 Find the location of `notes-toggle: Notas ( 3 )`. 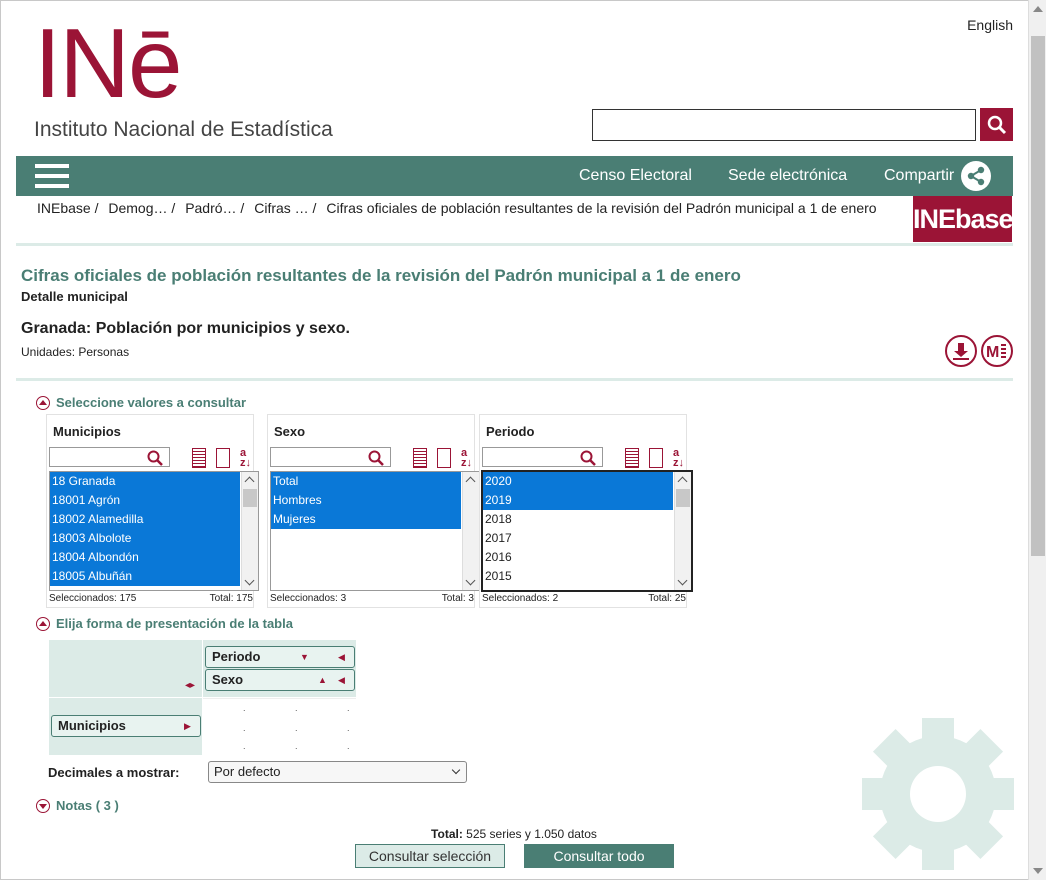

notes-toggle: Notas ( 3 ) is located at coordinates (77, 805).